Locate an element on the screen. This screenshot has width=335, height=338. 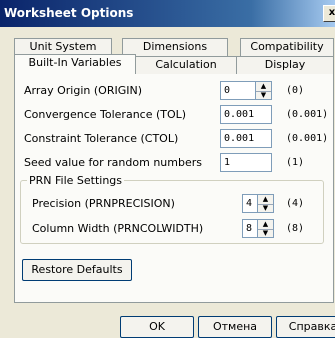
window-title: Worksheet Options is located at coordinates (69, 13).